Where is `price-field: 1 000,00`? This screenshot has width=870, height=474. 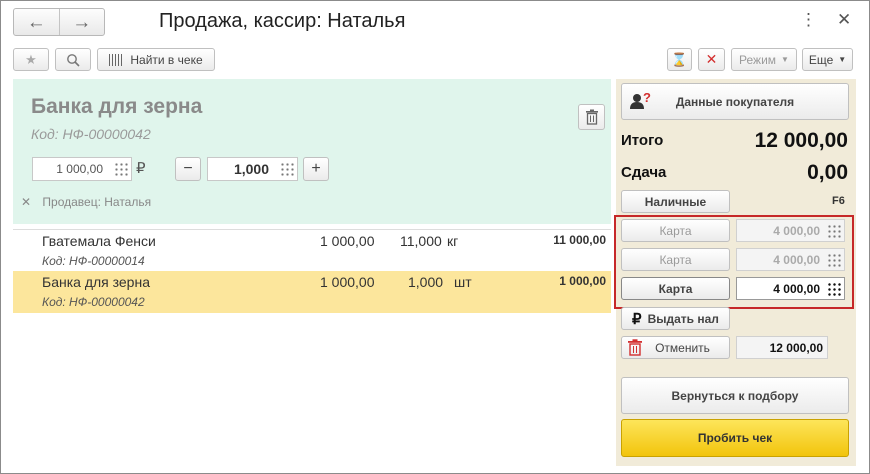 price-field: 1 000,00 is located at coordinates (82, 169).